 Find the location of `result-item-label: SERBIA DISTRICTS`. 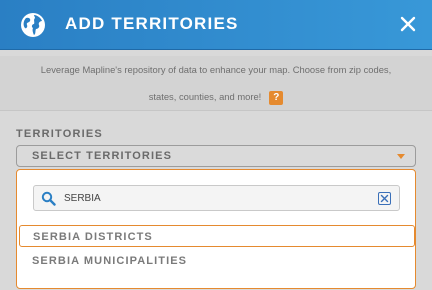

result-item-label: SERBIA DISTRICTS is located at coordinates (93, 237).